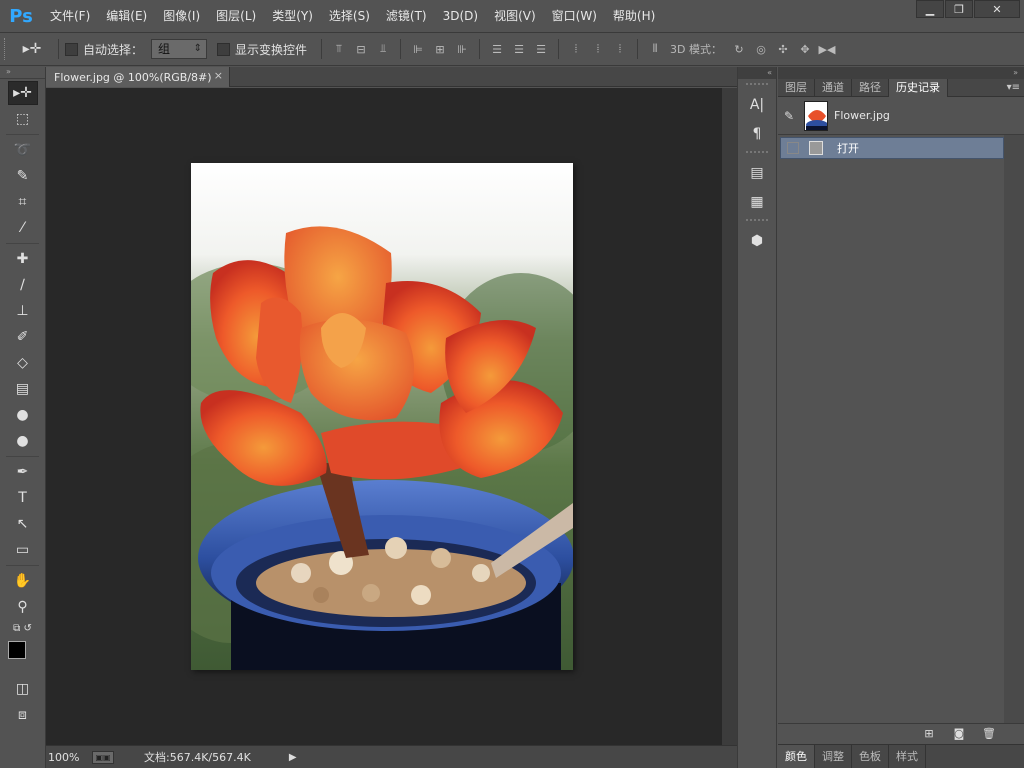 The width and height of the screenshot is (1024, 768). I want to click on canvas-vertical-scrollbar, so click(729, 416).